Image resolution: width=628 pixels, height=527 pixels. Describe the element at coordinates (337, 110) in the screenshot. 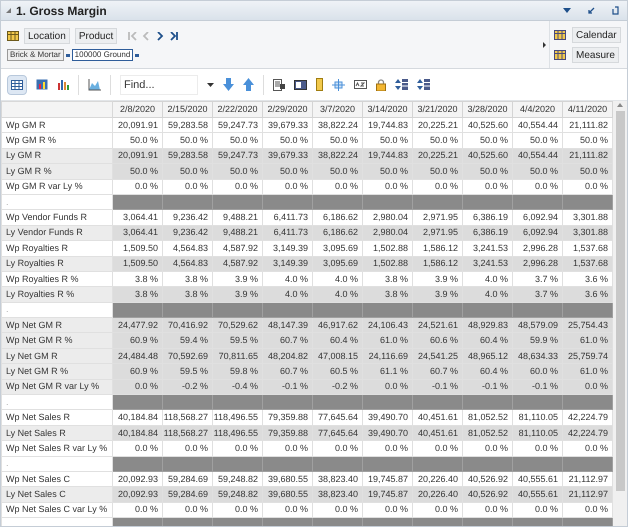

I see `column-header: 3/7/2020` at that location.